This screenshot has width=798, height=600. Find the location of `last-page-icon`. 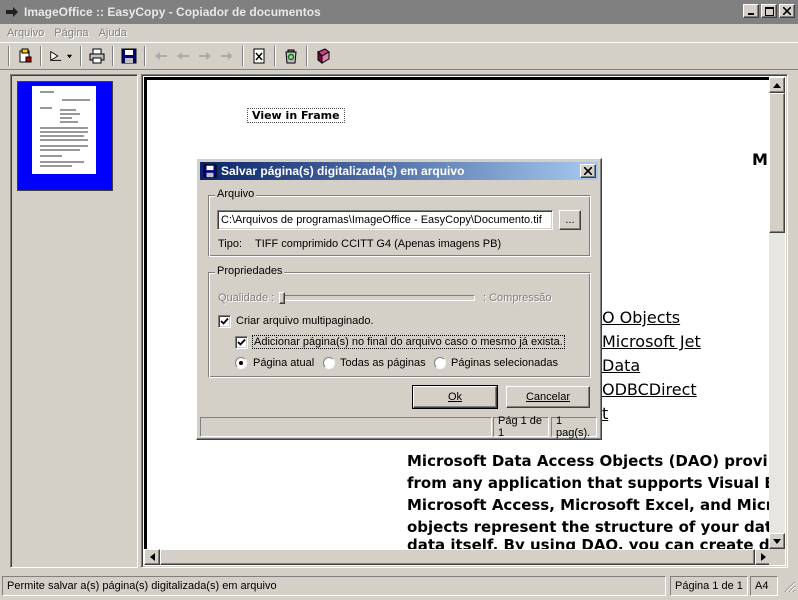

last-page-icon is located at coordinates (227, 56).